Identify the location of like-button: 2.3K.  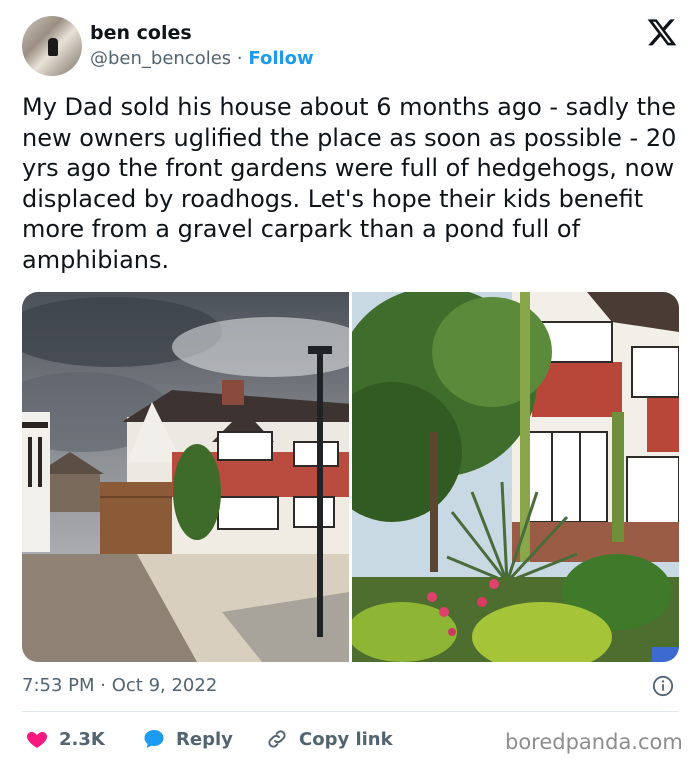
(65, 739).